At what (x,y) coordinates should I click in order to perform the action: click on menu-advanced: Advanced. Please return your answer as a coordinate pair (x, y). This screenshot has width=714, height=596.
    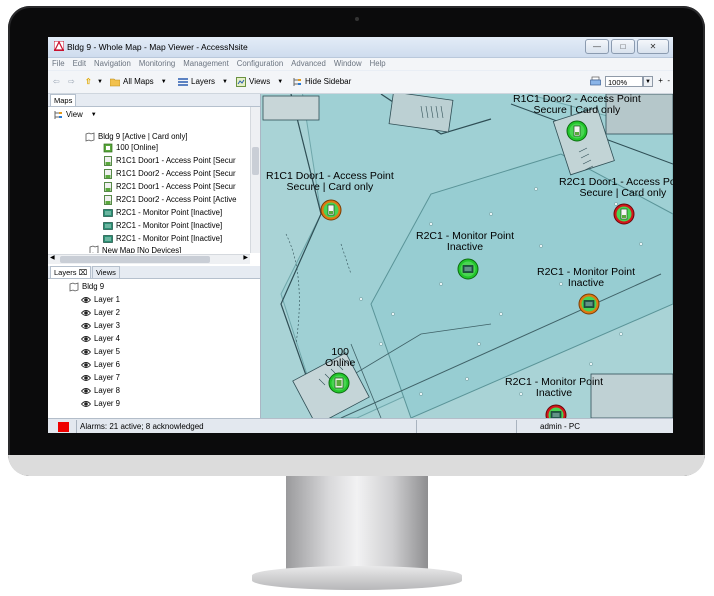
    Looking at the image, I should click on (308, 64).